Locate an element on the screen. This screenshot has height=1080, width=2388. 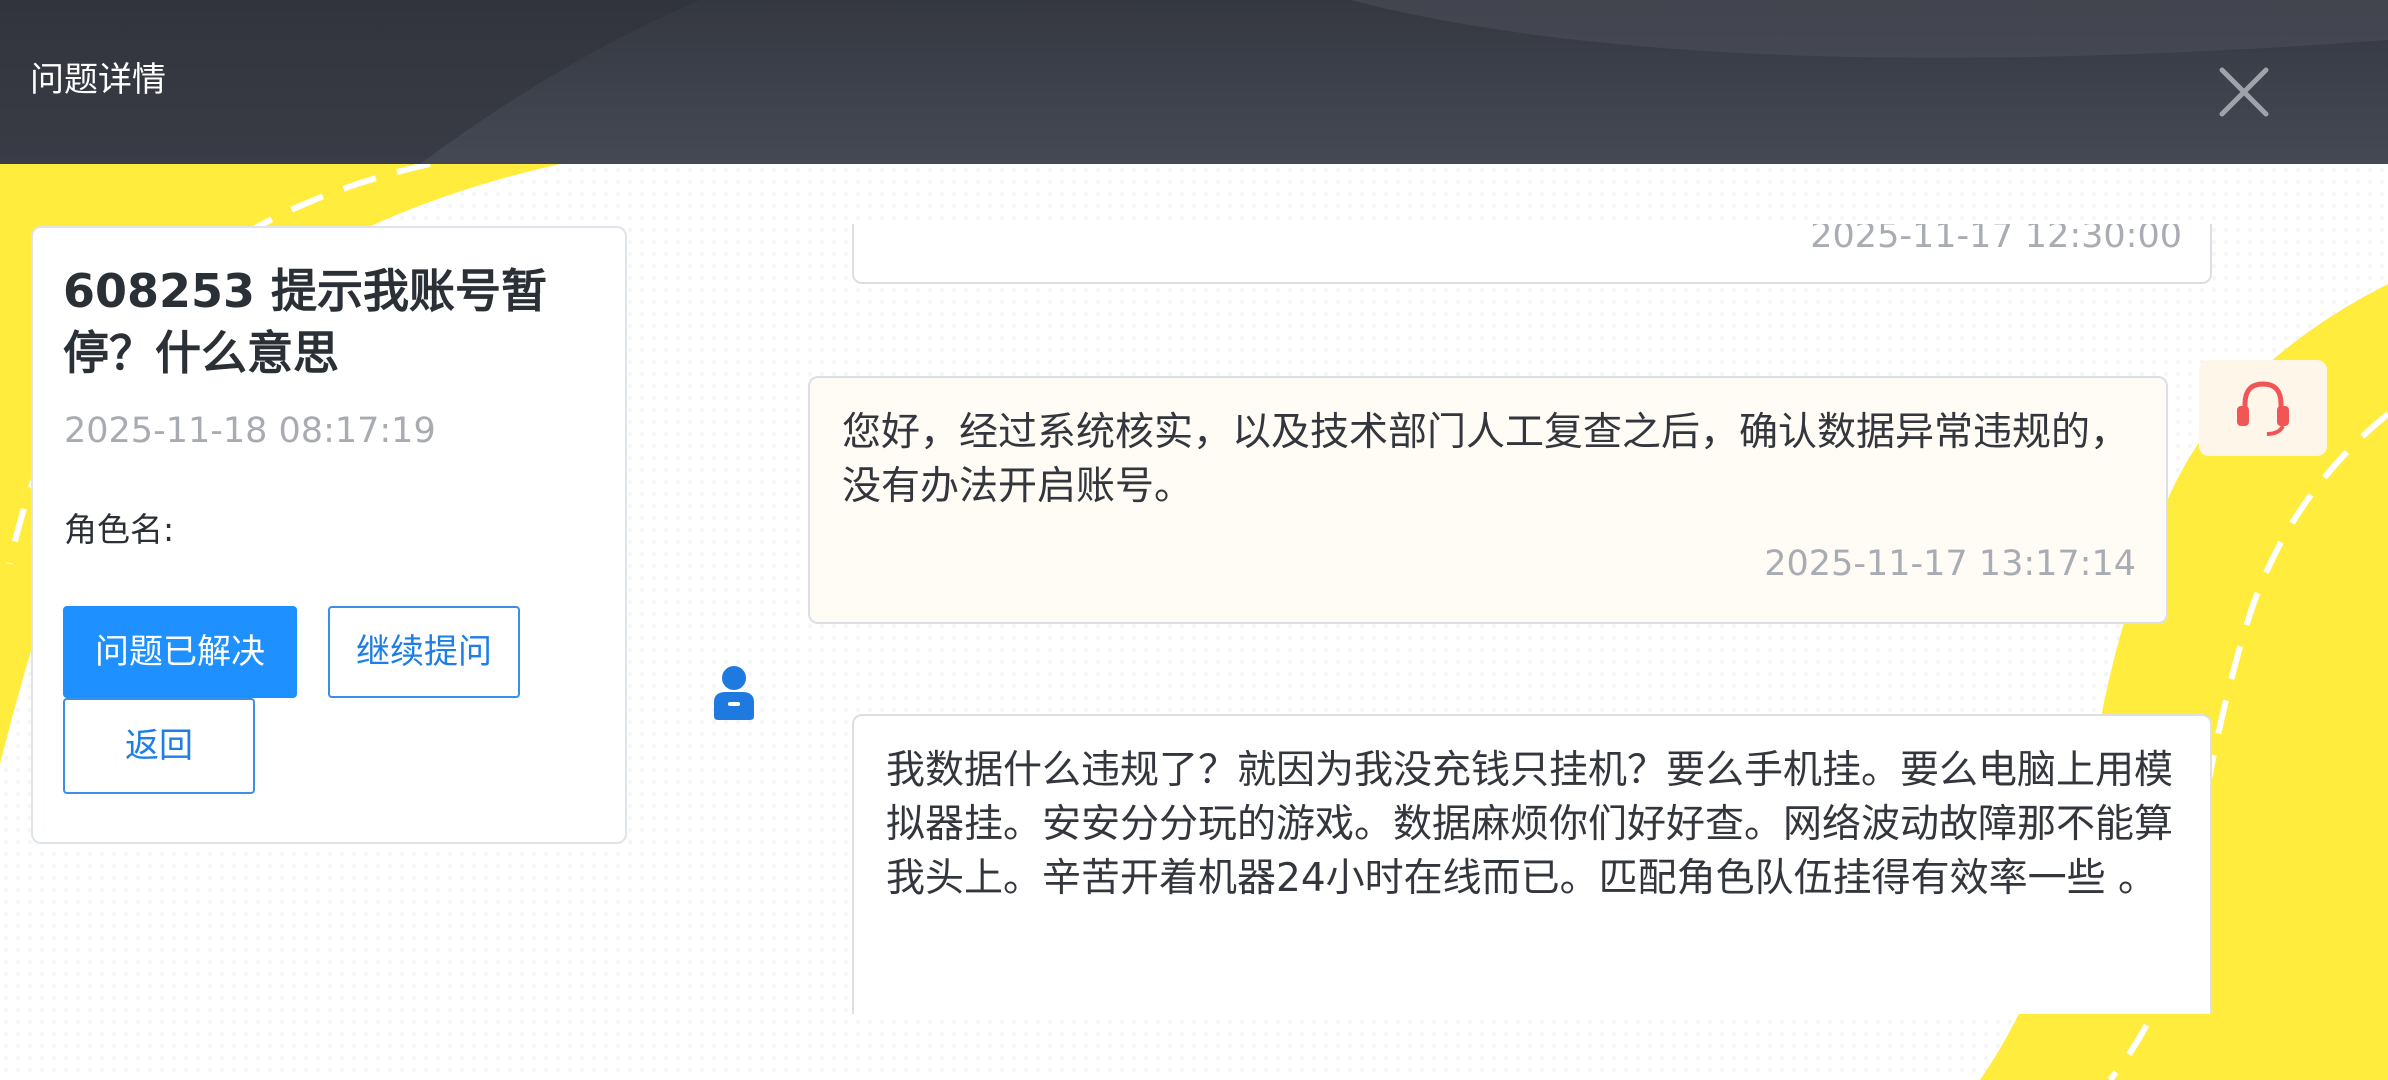
resolved-button: 问题已解决 is located at coordinates (180, 652).